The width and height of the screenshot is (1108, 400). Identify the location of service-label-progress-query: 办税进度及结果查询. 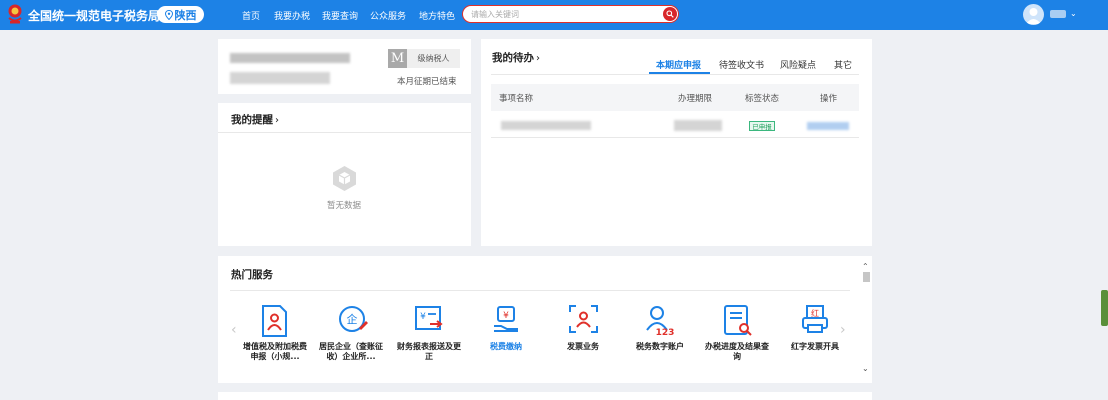
(737, 352).